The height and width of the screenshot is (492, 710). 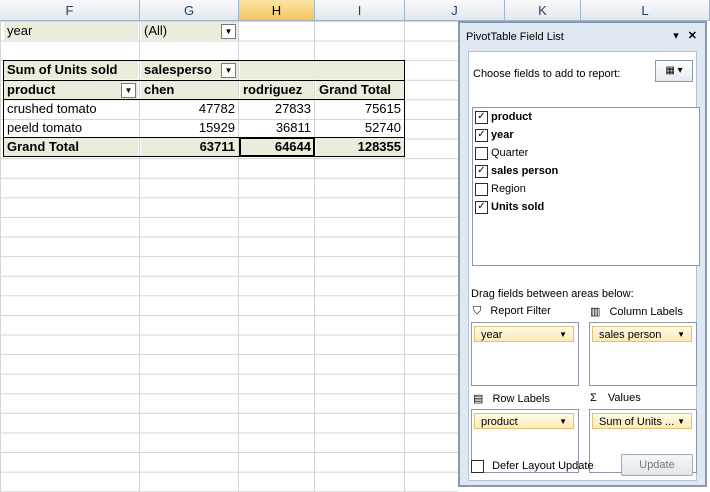 I want to click on column-labels-header: ▥ Column Labels, so click(x=636, y=312).